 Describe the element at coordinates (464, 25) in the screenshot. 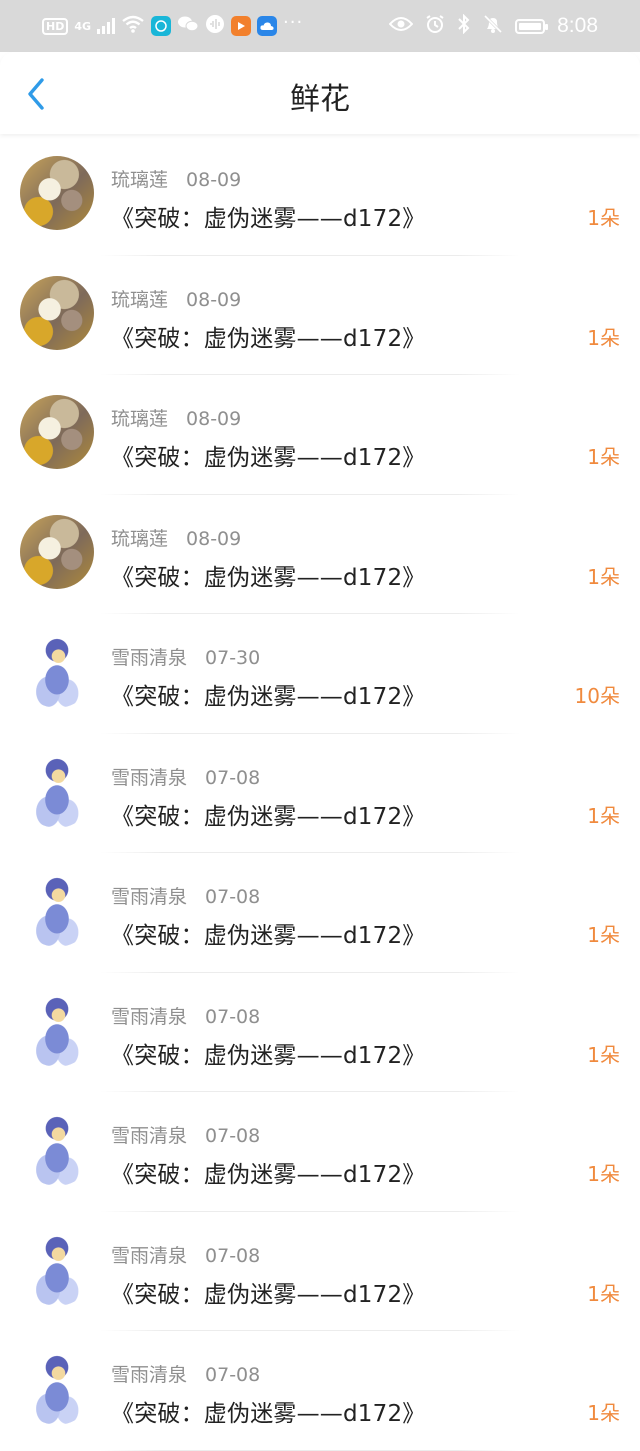

I see `bluetooth-icon` at that location.